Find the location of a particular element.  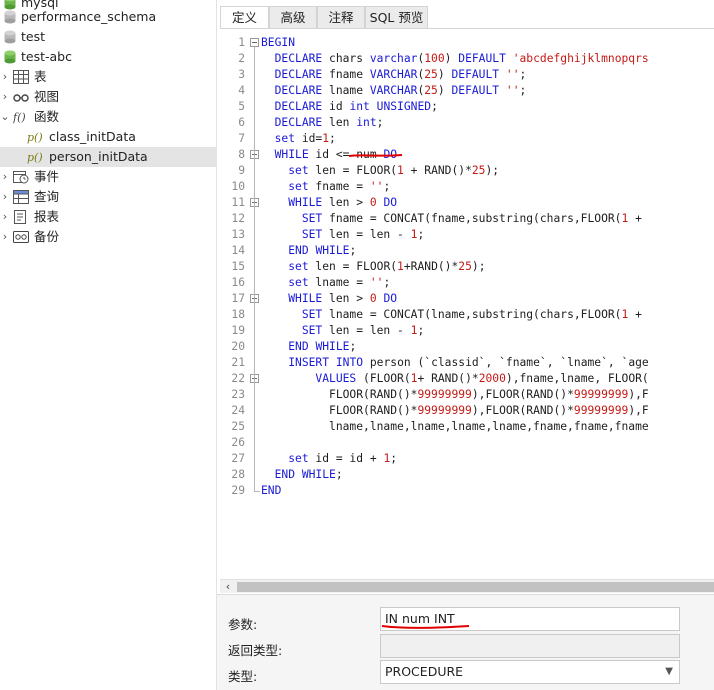

scrollbar-thumb is located at coordinates (475, 587).